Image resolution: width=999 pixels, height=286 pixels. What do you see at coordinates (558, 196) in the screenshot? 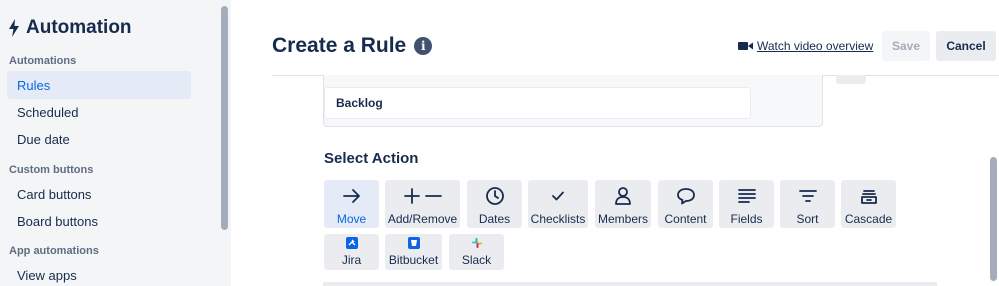
I see `checkmark-icon` at bounding box center [558, 196].